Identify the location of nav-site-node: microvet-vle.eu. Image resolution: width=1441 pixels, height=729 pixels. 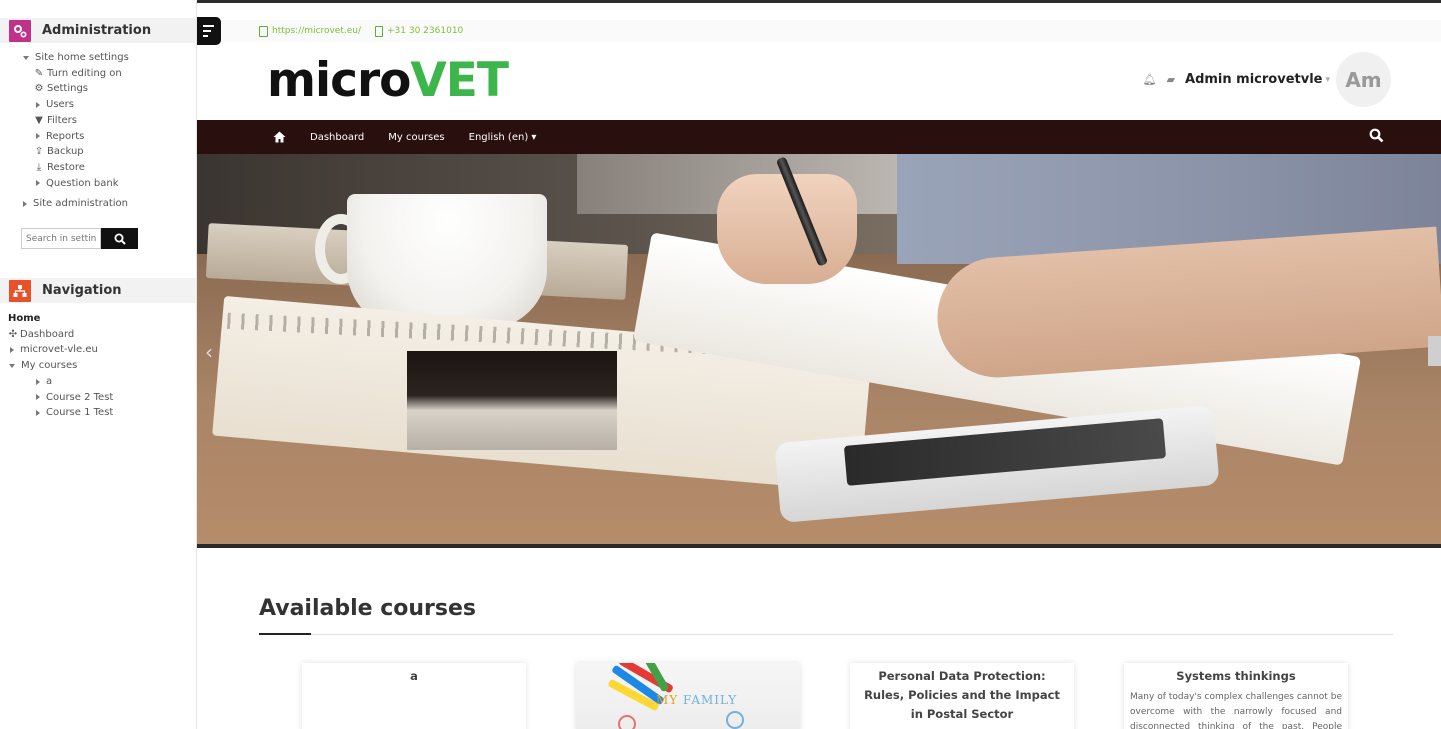
(60, 350).